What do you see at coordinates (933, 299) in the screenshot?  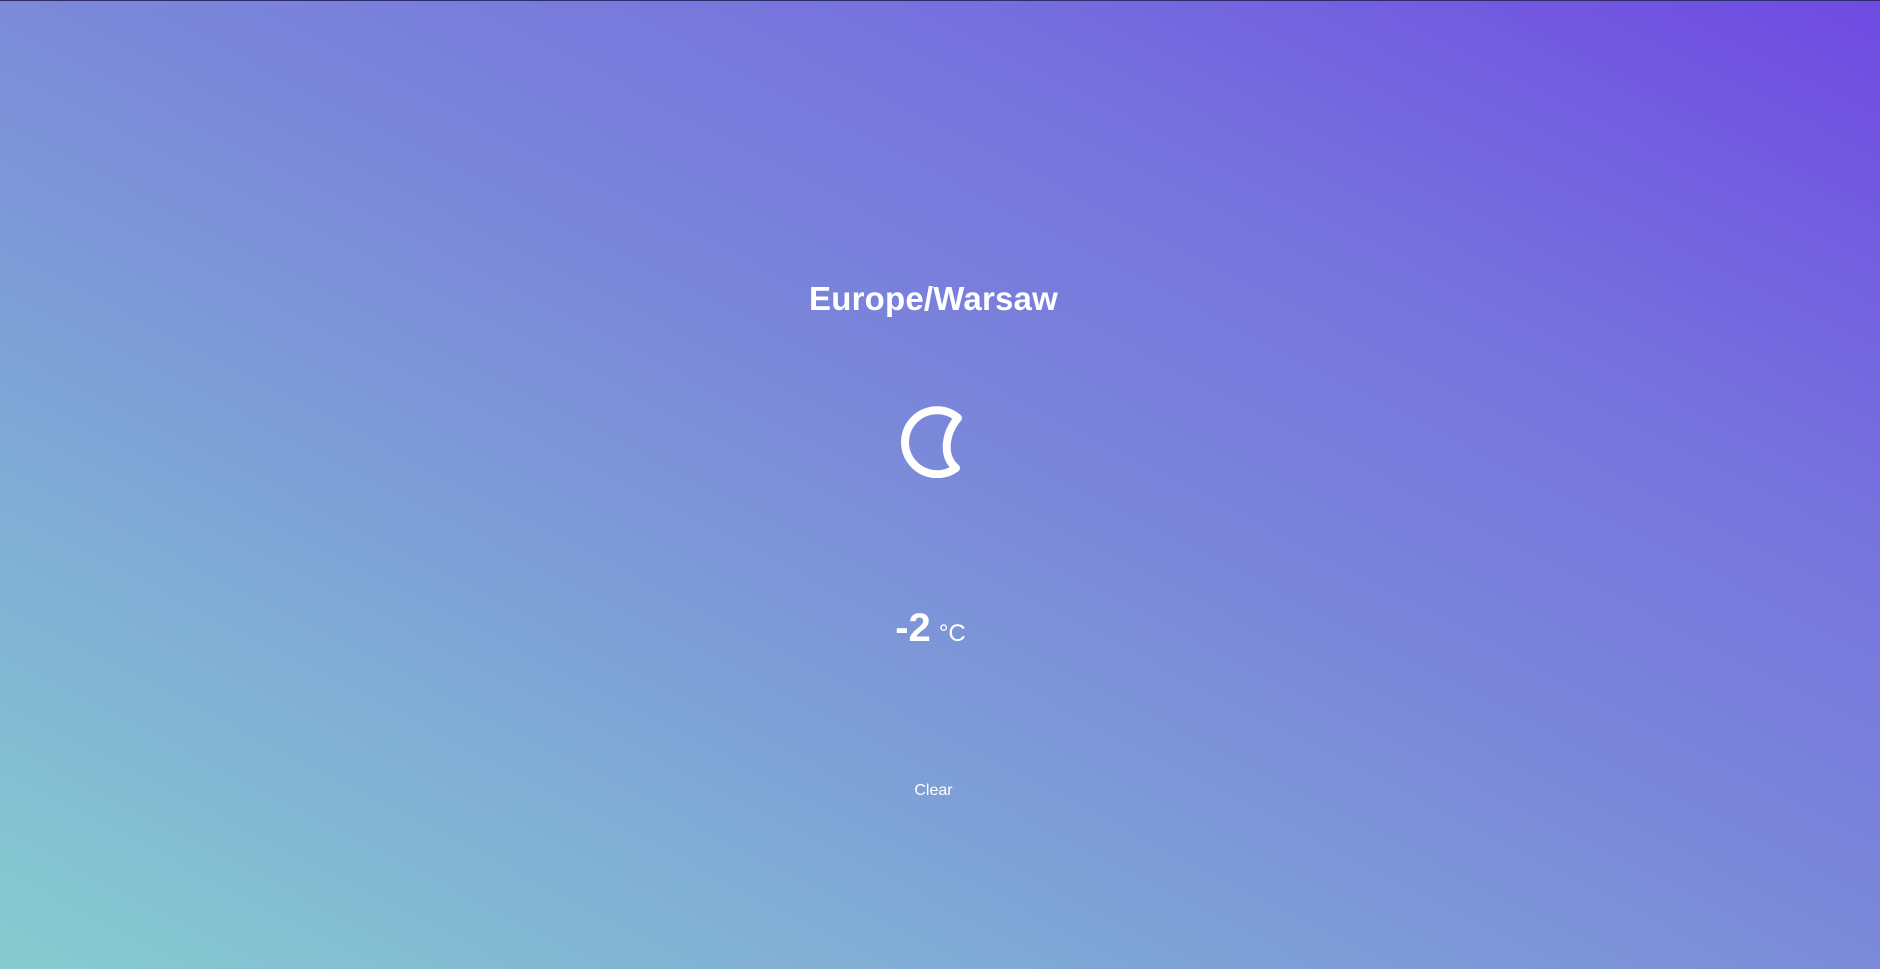 I see `location-title: Europe/Warsaw` at bounding box center [933, 299].